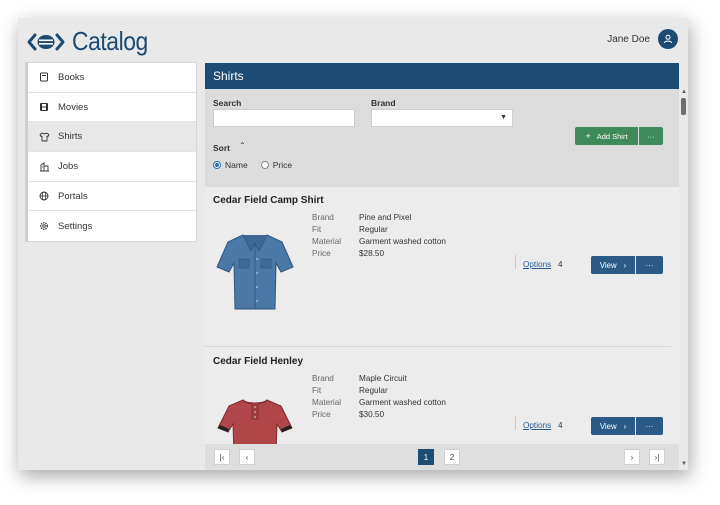 This screenshot has width=720, height=505. I want to click on sidebar-item-label: Shirts, so click(70, 137).